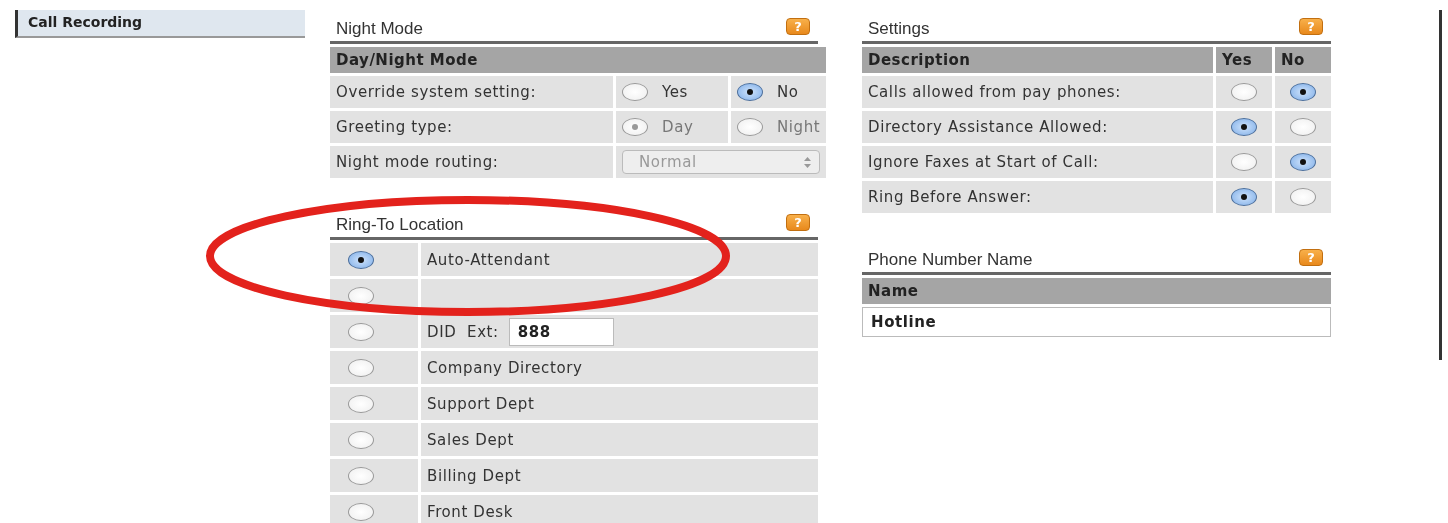 This screenshot has width=1448, height=523. Describe the element at coordinates (619, 475) in the screenshot. I see `option-label: Billing Dept` at that location.